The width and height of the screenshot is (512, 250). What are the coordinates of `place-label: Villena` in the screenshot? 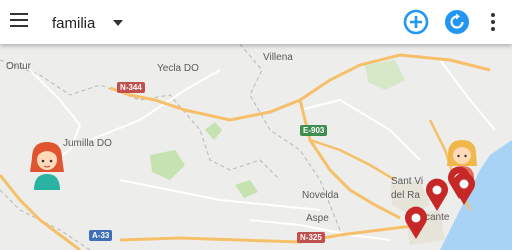 It's located at (278, 57).